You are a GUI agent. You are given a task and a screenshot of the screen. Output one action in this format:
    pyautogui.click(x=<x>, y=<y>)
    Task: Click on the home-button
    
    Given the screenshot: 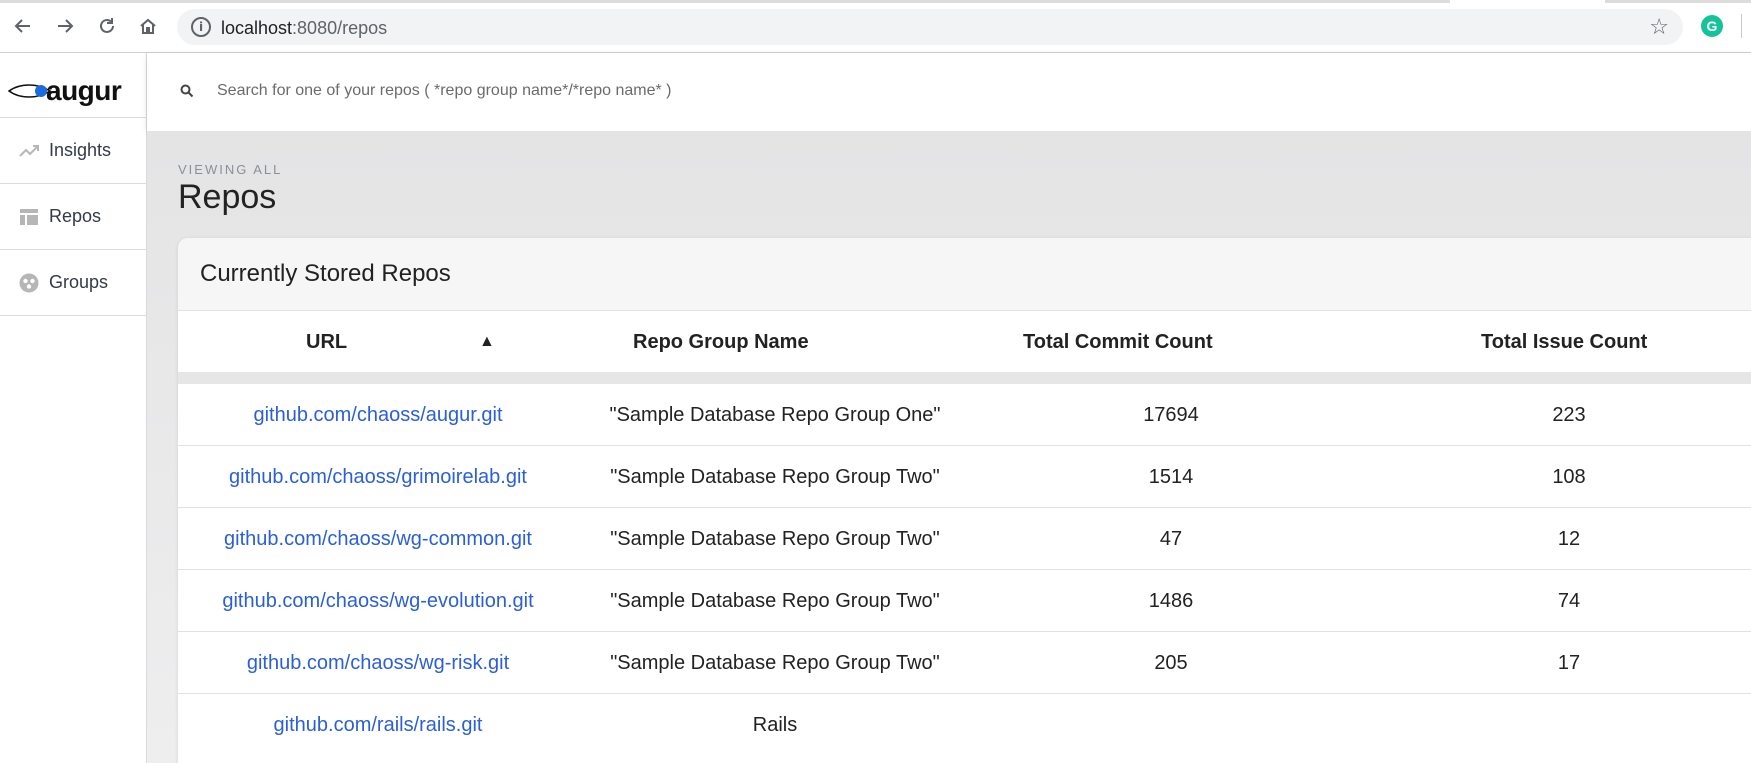 What is the action you would take?
    pyautogui.click(x=148, y=26)
    